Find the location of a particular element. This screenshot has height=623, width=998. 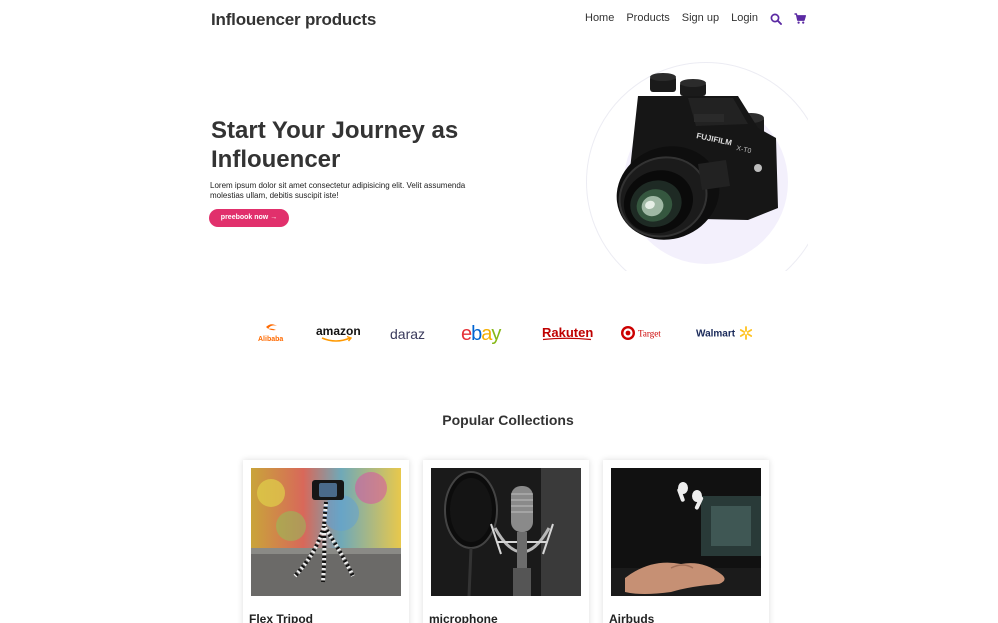

nav-home-link: Home is located at coordinates (599, 18).